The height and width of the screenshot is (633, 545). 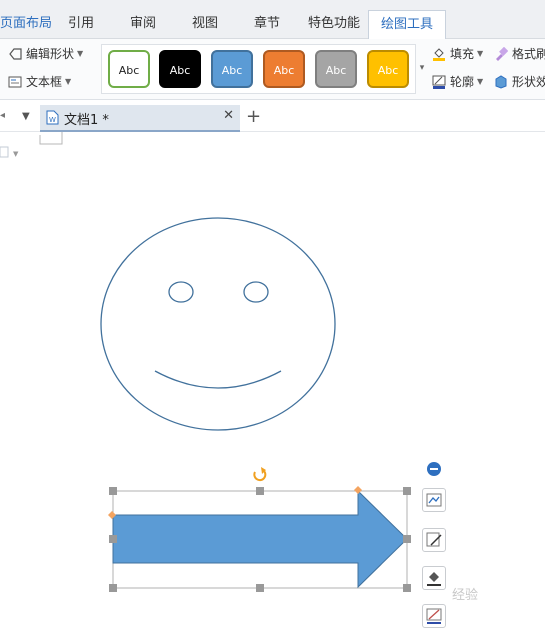 I want to click on style-swatch-gray: Abc, so click(x=336, y=69).